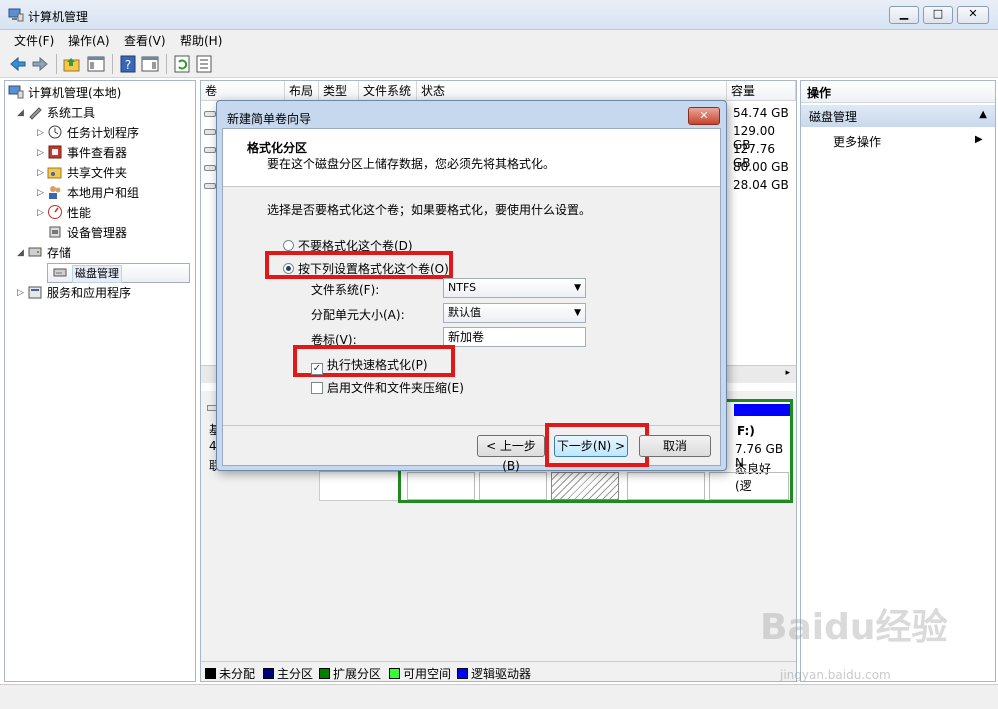 The image size is (998, 709). I want to click on tree-item-local-users: ▷ 本地用户和组, so click(88, 193).